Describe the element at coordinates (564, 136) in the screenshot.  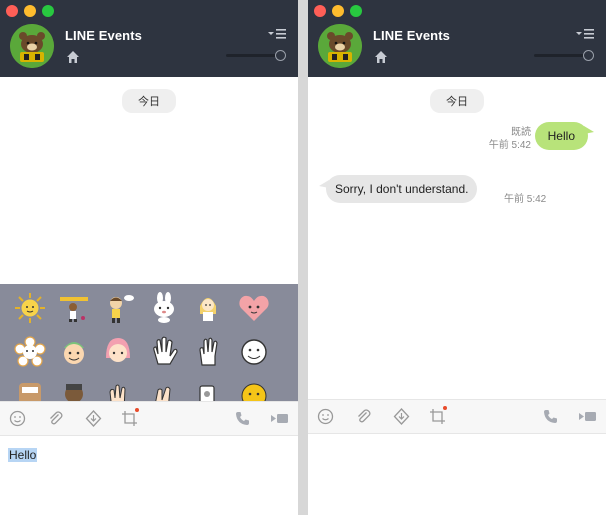
I see `sent-message-bubble: Hello` at that location.